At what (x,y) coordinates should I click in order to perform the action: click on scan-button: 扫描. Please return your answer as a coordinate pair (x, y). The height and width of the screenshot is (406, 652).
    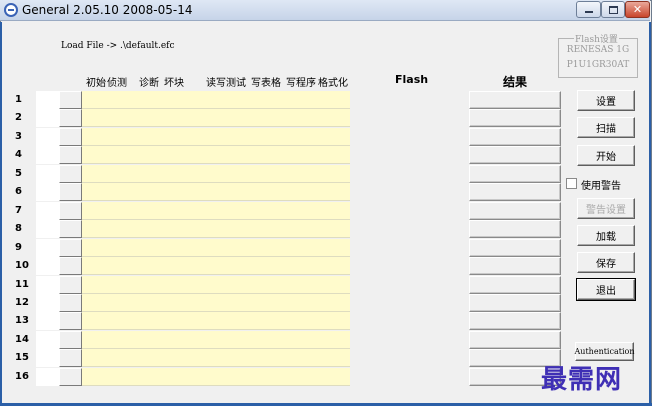
    Looking at the image, I should click on (606, 127).